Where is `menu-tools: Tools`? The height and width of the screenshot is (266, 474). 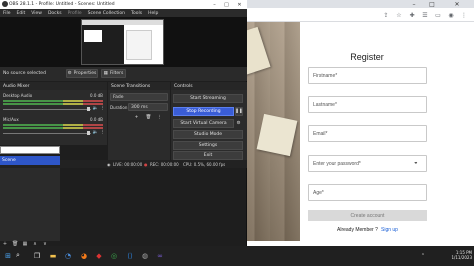 menu-tools: Tools is located at coordinates (136, 13).